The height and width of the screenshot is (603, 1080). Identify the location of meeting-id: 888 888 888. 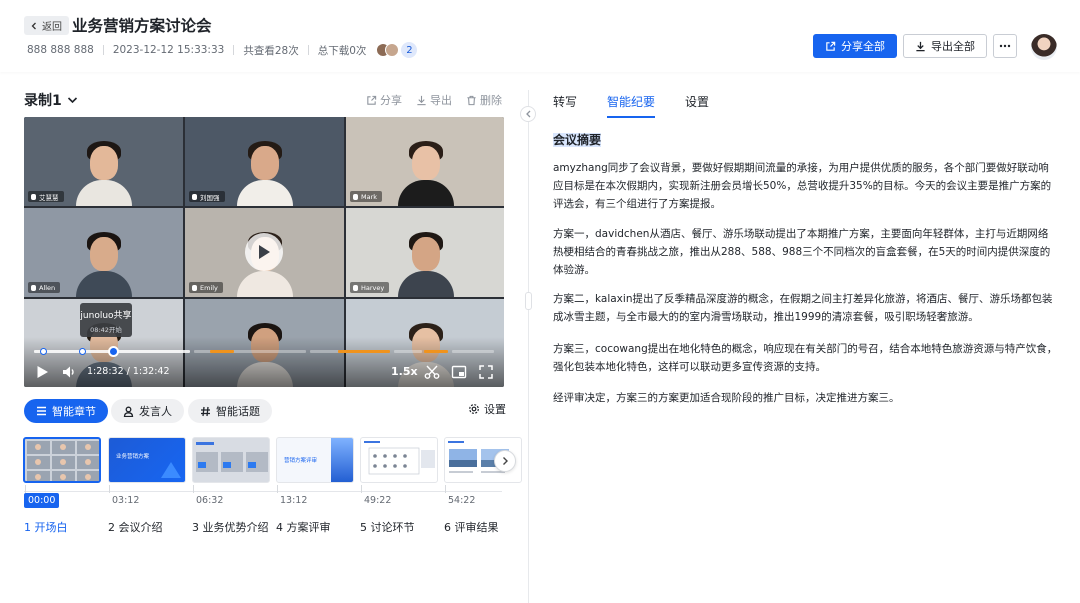
(60, 50).